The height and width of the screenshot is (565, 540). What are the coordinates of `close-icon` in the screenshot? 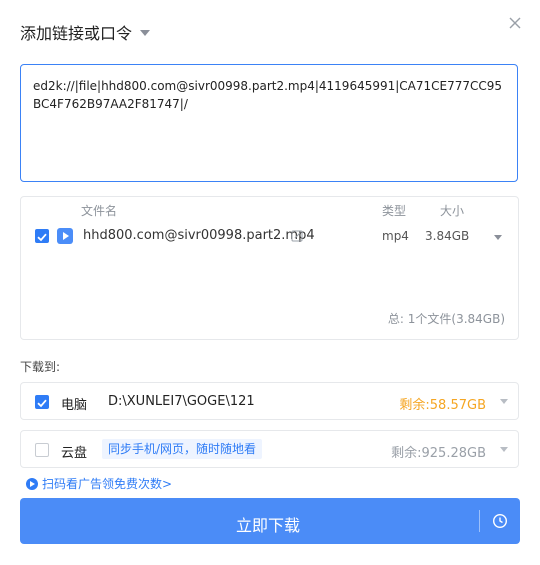 It's located at (515, 23).